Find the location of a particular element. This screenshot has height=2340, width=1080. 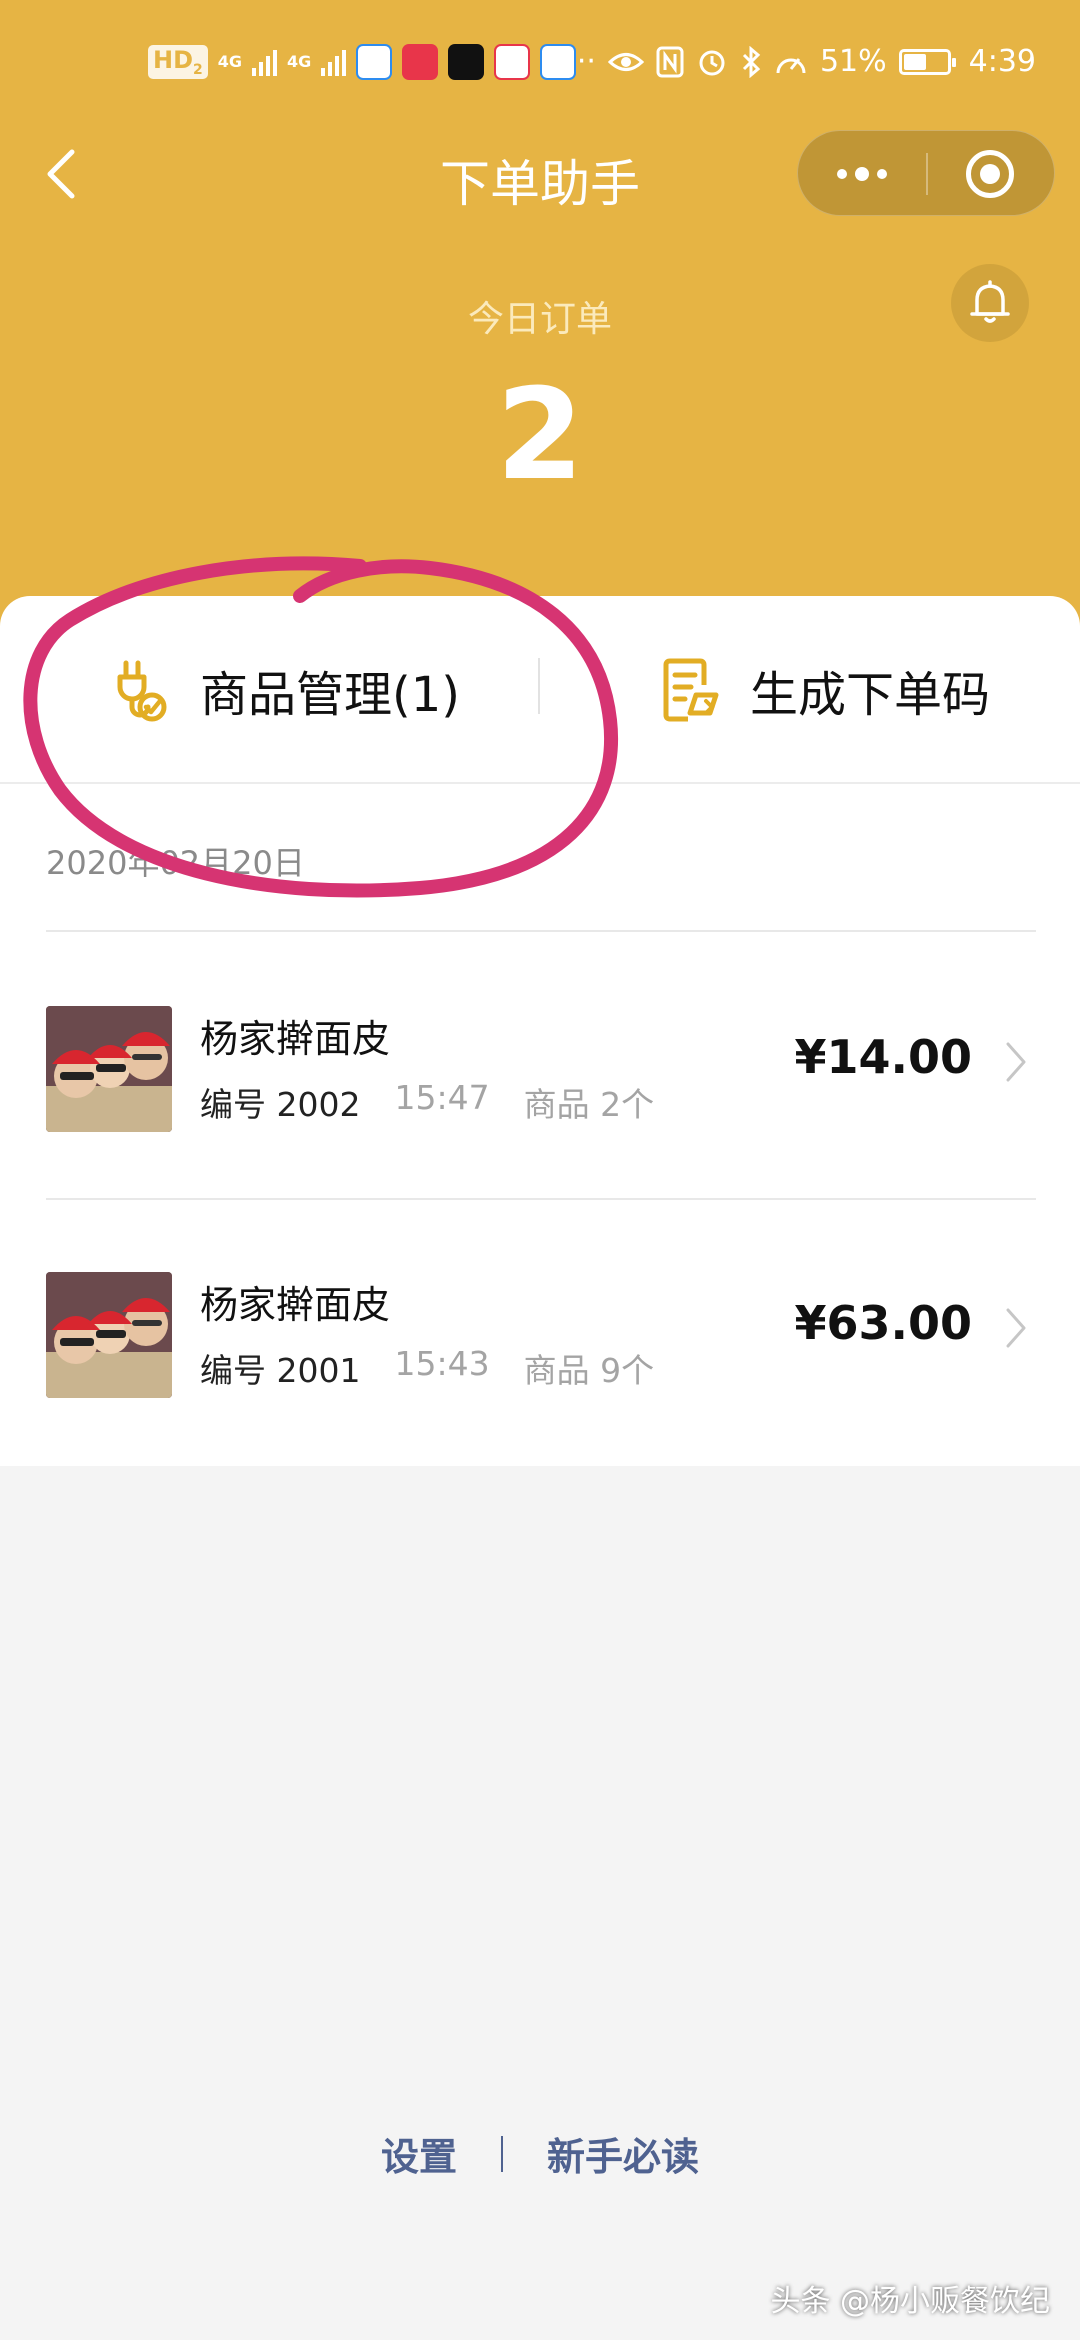

status-right: ··· 51% 4:39 is located at coordinates (801, 61).